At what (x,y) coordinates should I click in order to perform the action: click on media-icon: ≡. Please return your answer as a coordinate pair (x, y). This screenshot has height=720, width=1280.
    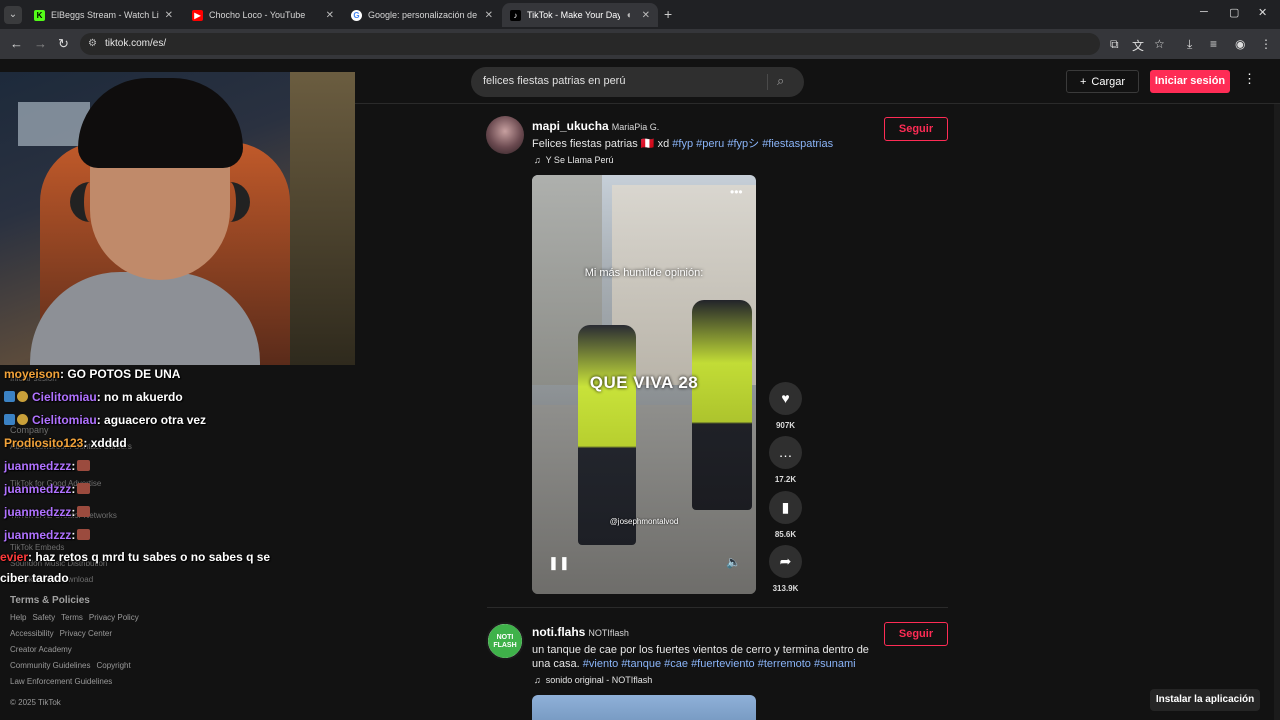
    Looking at the image, I should click on (1213, 44).